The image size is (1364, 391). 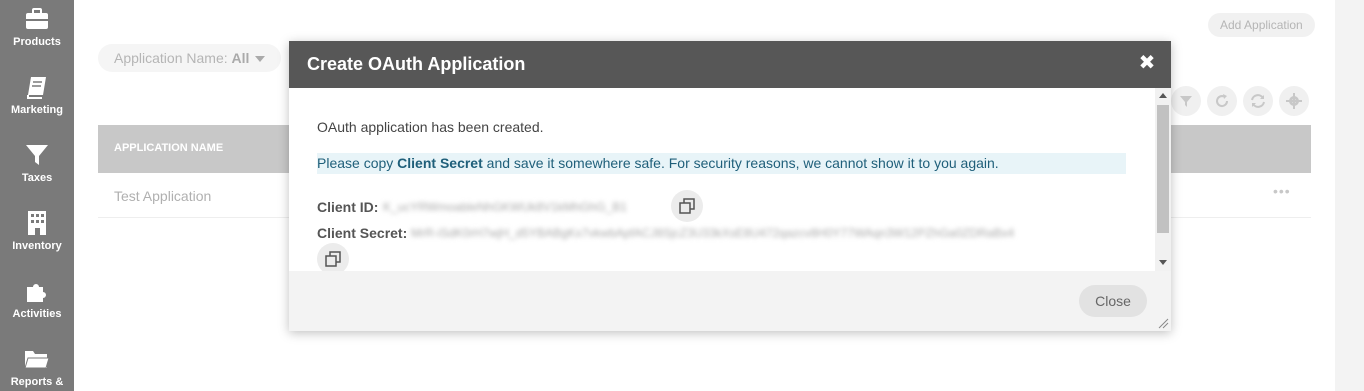 I want to click on column-header-application-name: APPLICATION NAME, so click(x=168, y=148).